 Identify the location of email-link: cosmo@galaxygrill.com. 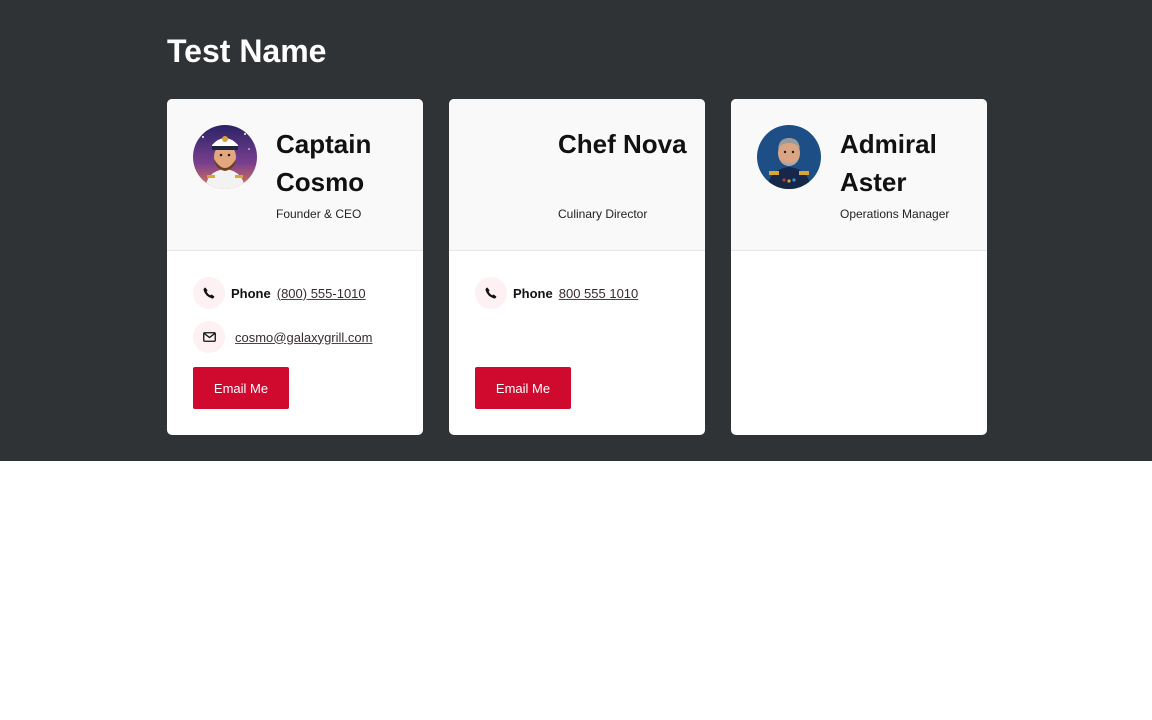
(303, 337).